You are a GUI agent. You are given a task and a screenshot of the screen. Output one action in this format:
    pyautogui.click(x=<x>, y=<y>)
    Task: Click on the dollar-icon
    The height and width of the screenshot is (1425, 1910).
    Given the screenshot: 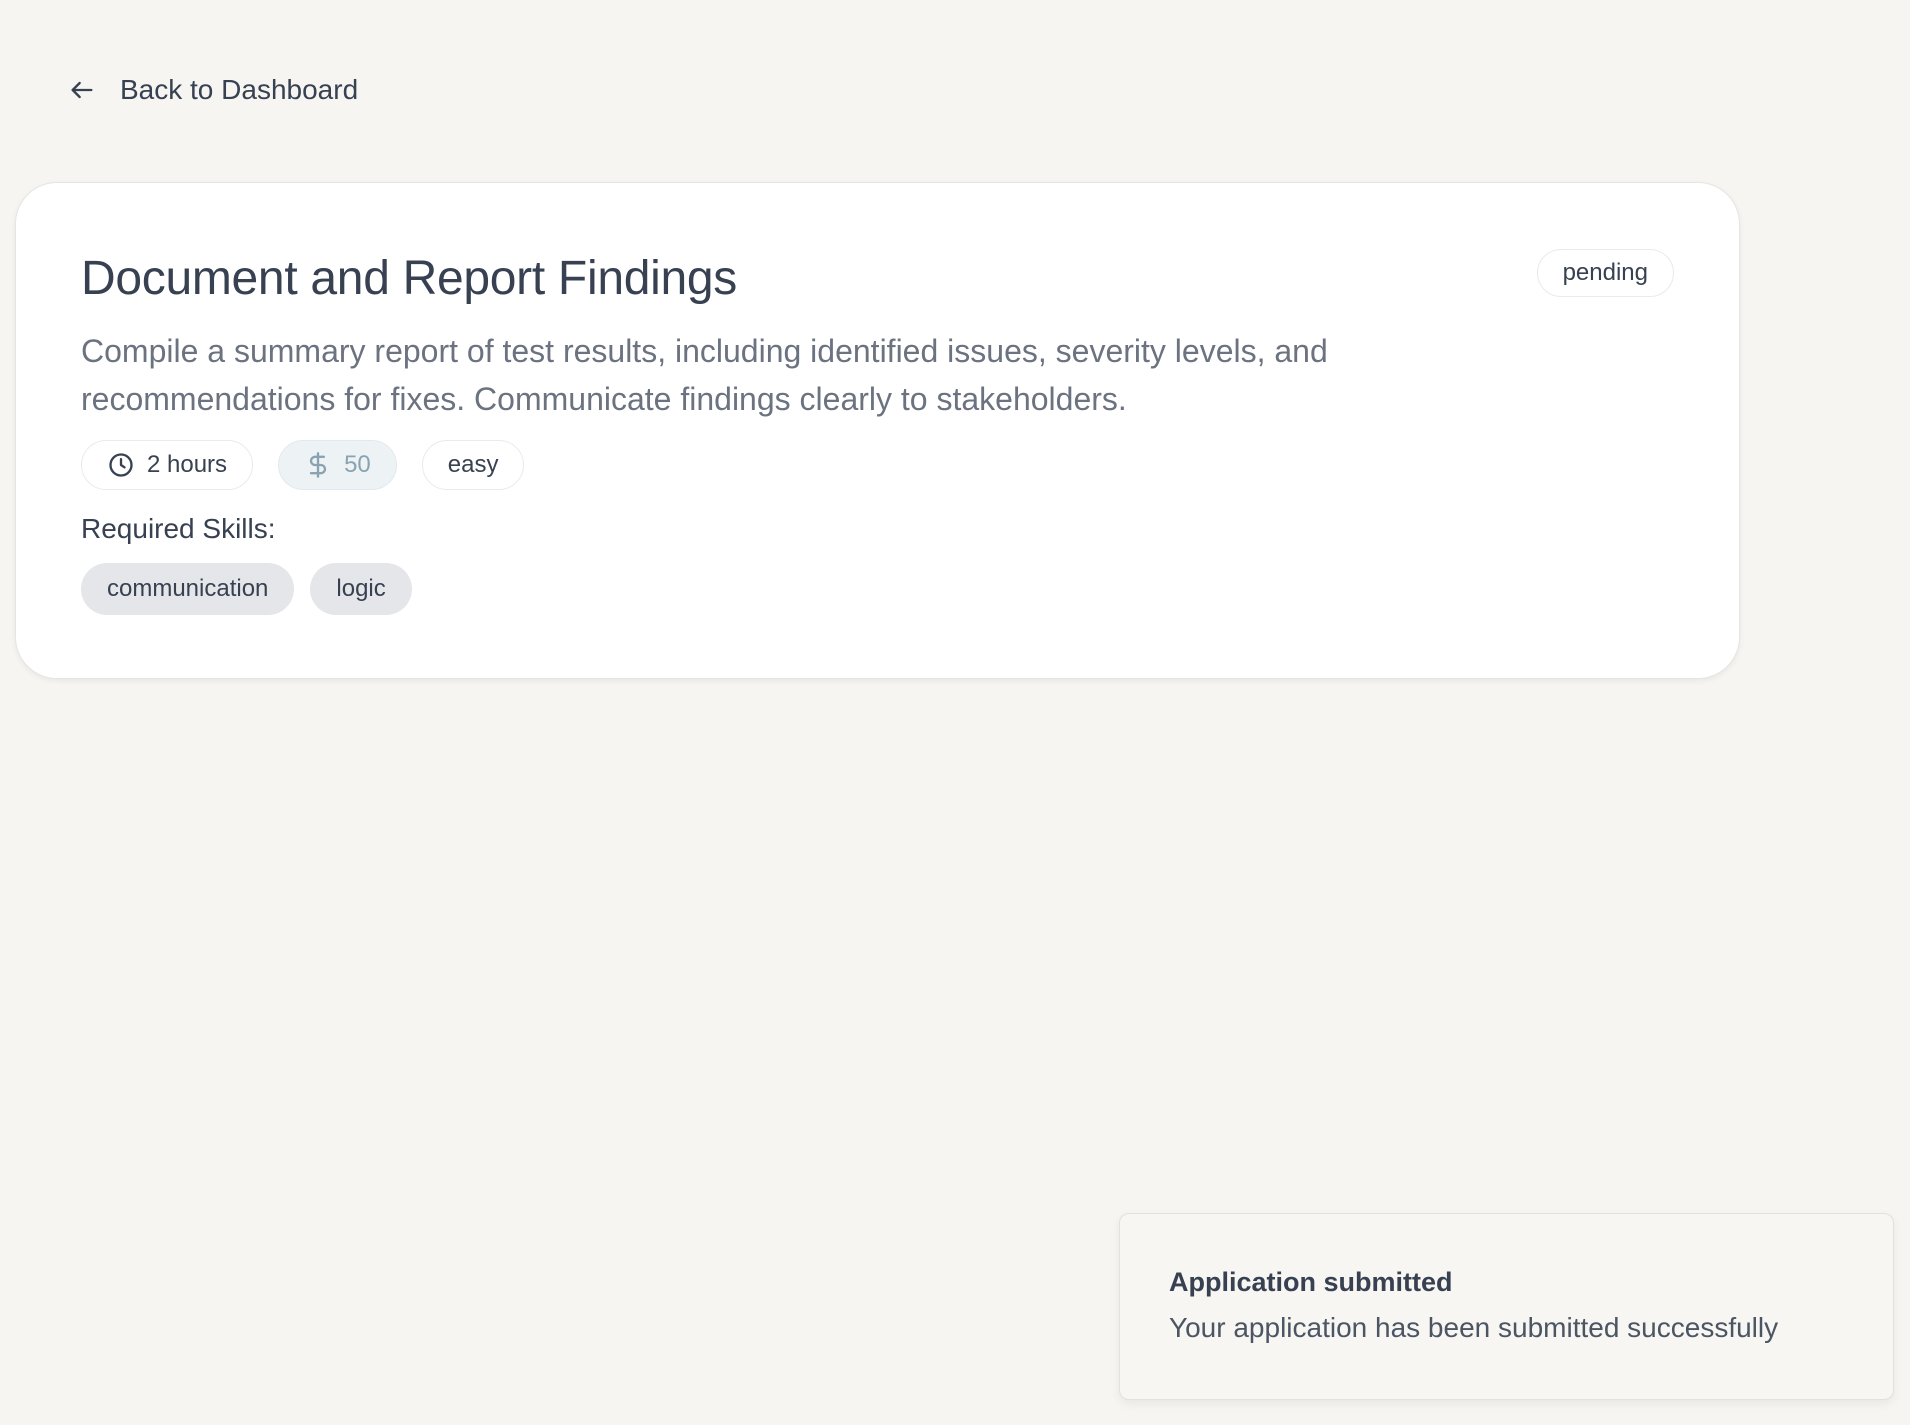 What is the action you would take?
    pyautogui.click(x=318, y=465)
    